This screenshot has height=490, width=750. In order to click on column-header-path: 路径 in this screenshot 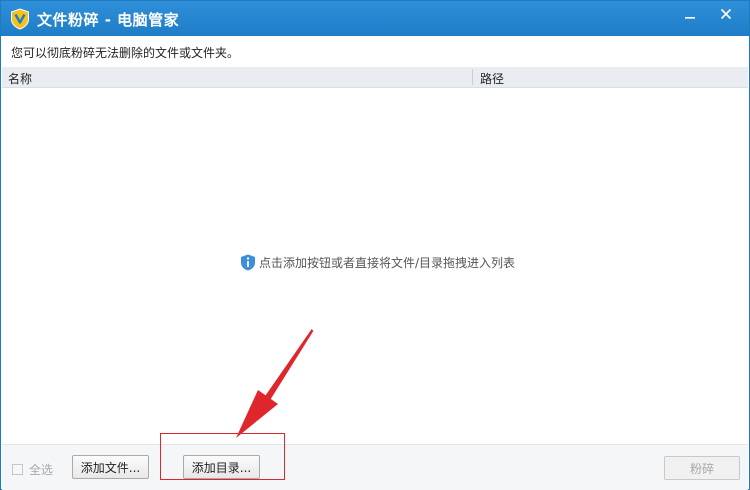, I will do `click(492, 78)`.